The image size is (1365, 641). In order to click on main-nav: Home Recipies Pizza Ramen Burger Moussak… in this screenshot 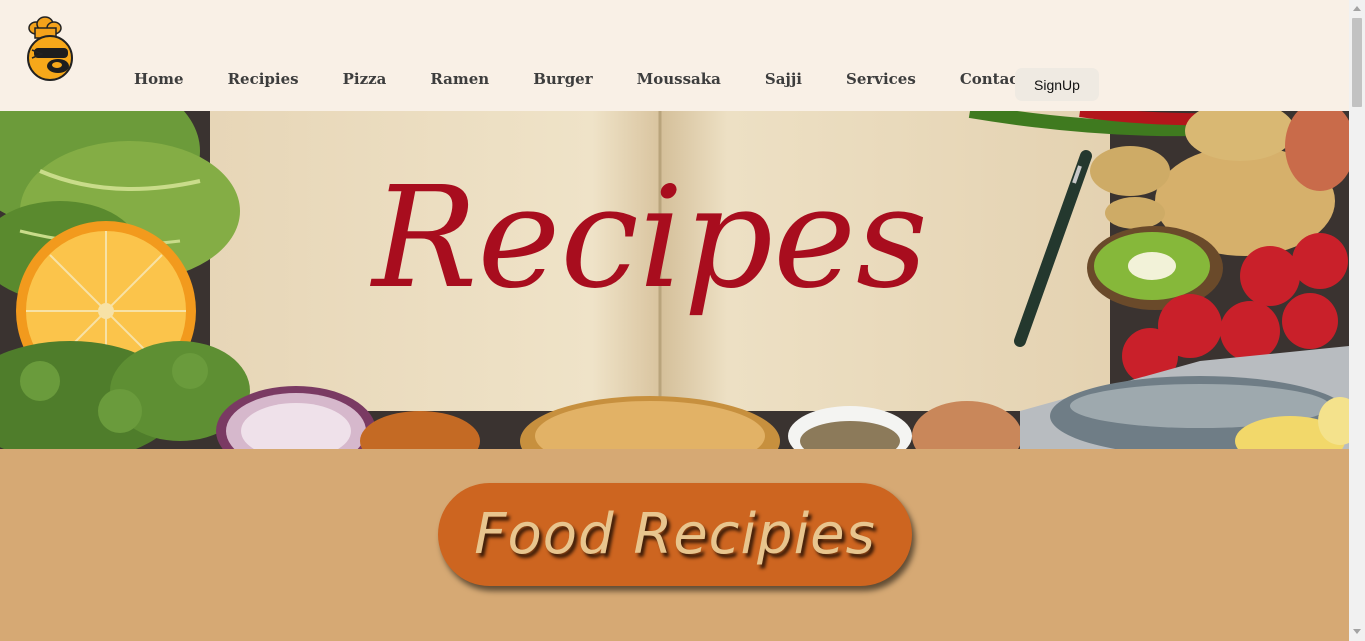, I will do `click(604, 79)`.